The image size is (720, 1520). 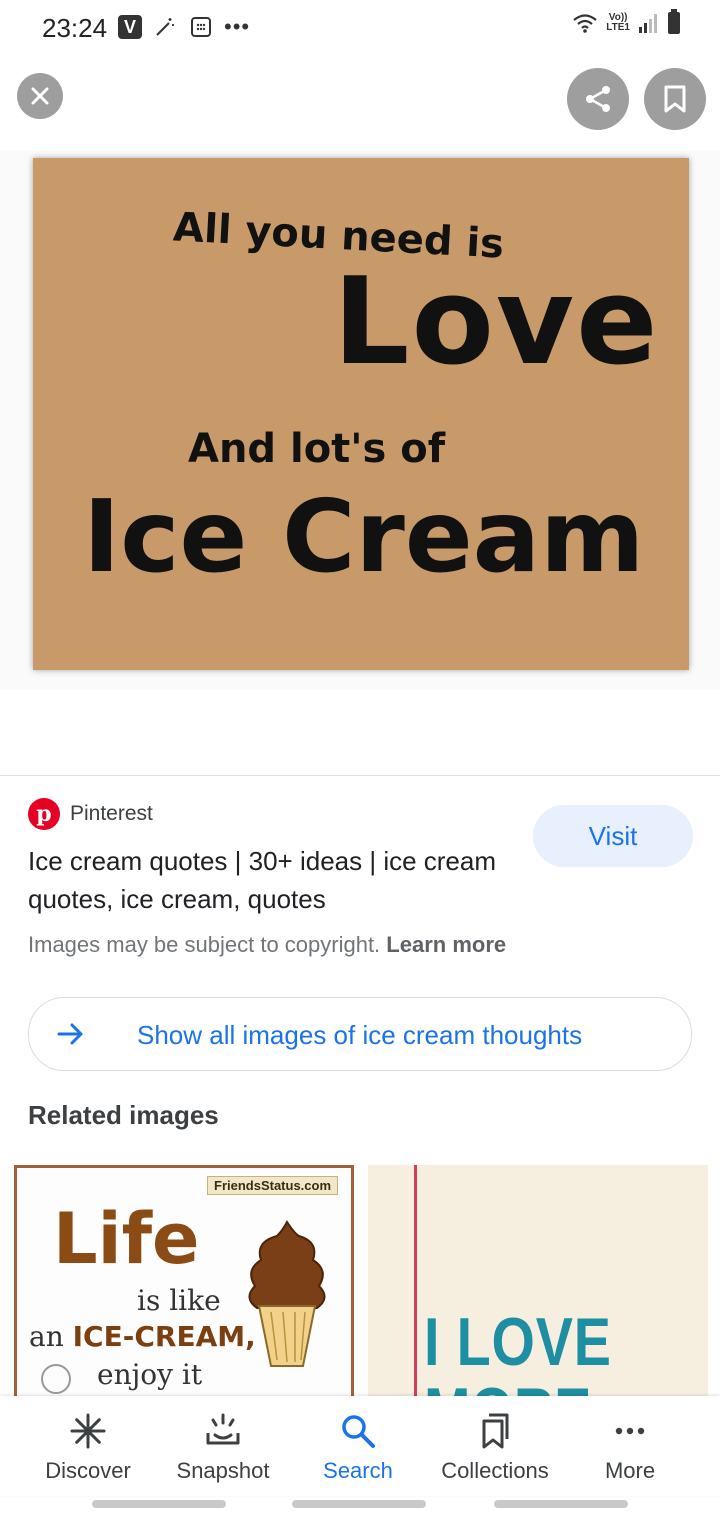 What do you see at coordinates (75, 28) in the screenshot?
I see `status-time: 23:24` at bounding box center [75, 28].